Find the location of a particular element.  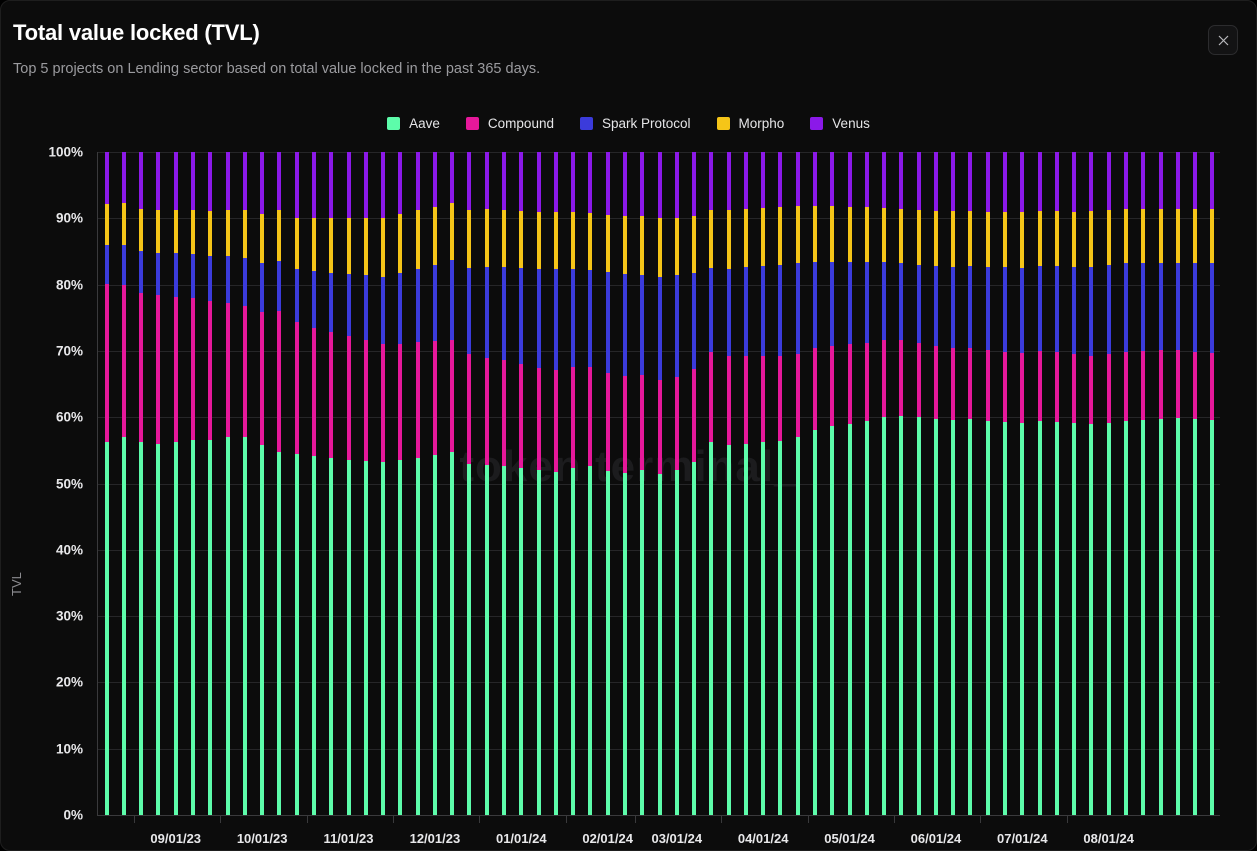

legend-item-morpho: Morpho is located at coordinates (750, 123).